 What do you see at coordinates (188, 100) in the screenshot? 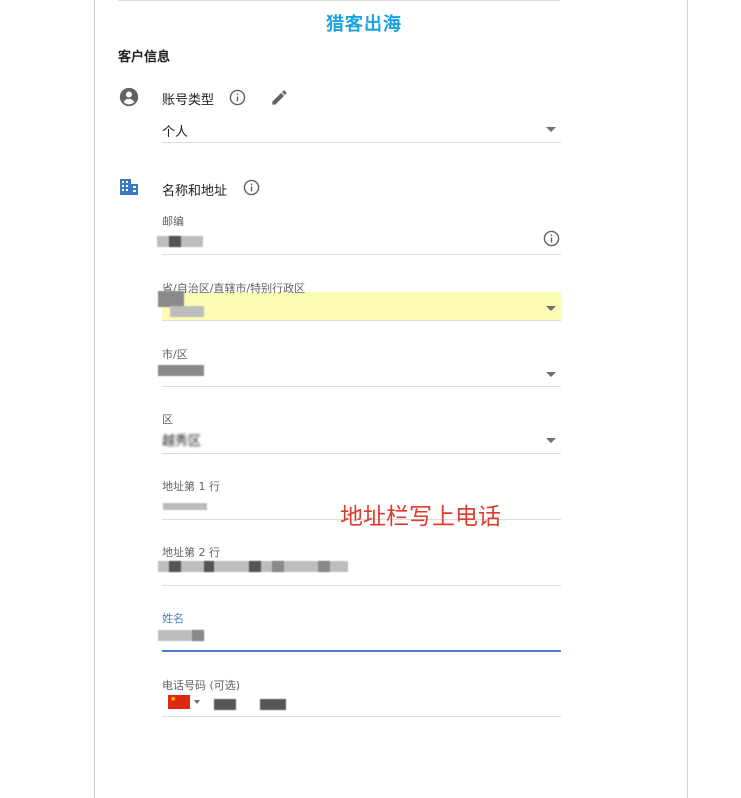
I see `account-type-label: 账号类型` at bounding box center [188, 100].